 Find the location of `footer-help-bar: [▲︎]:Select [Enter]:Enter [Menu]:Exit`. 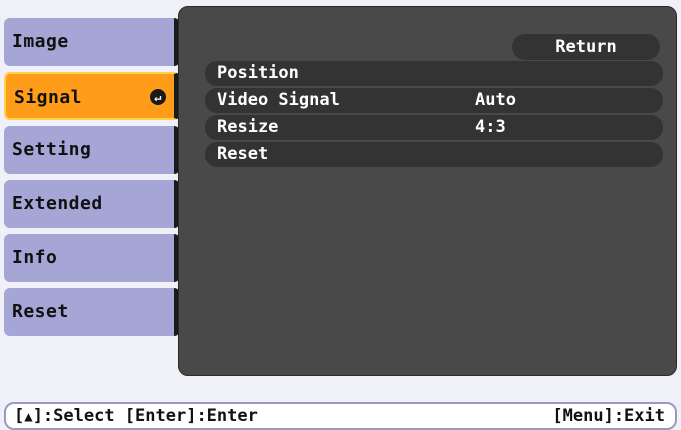

footer-help-bar: [▲︎]:Select [Enter]:Enter [Menu]:Exit is located at coordinates (340, 416).